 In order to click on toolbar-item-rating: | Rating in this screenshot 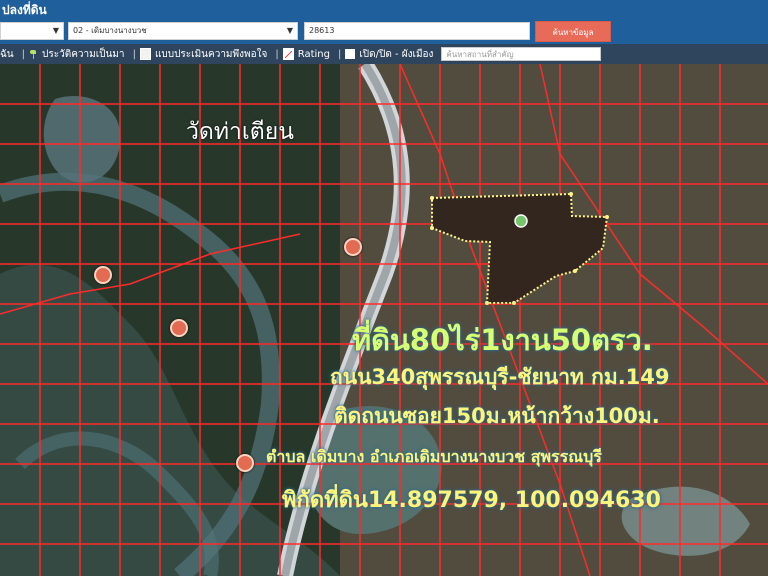, I will do `click(302, 54)`.